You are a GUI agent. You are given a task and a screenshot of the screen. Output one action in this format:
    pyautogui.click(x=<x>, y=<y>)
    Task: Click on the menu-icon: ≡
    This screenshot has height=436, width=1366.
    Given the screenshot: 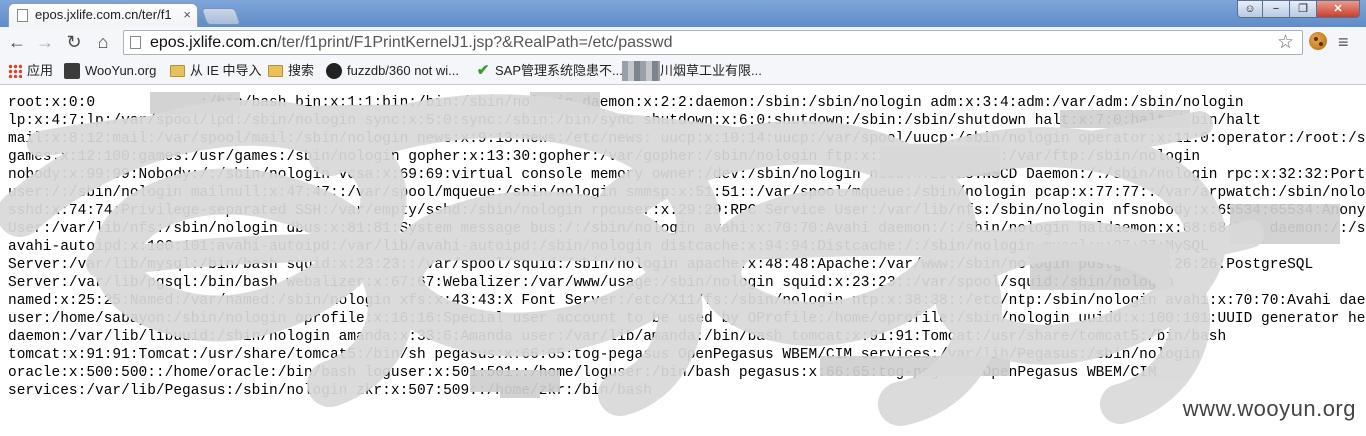 What is the action you would take?
    pyautogui.click(x=1343, y=42)
    